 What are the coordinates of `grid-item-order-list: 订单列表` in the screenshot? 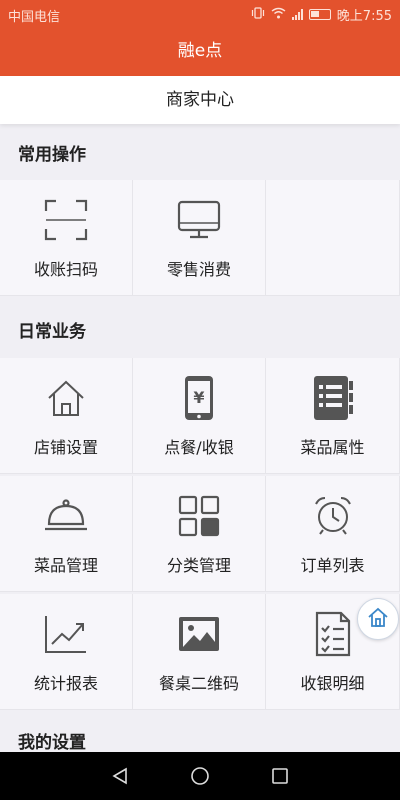 It's located at (333, 534).